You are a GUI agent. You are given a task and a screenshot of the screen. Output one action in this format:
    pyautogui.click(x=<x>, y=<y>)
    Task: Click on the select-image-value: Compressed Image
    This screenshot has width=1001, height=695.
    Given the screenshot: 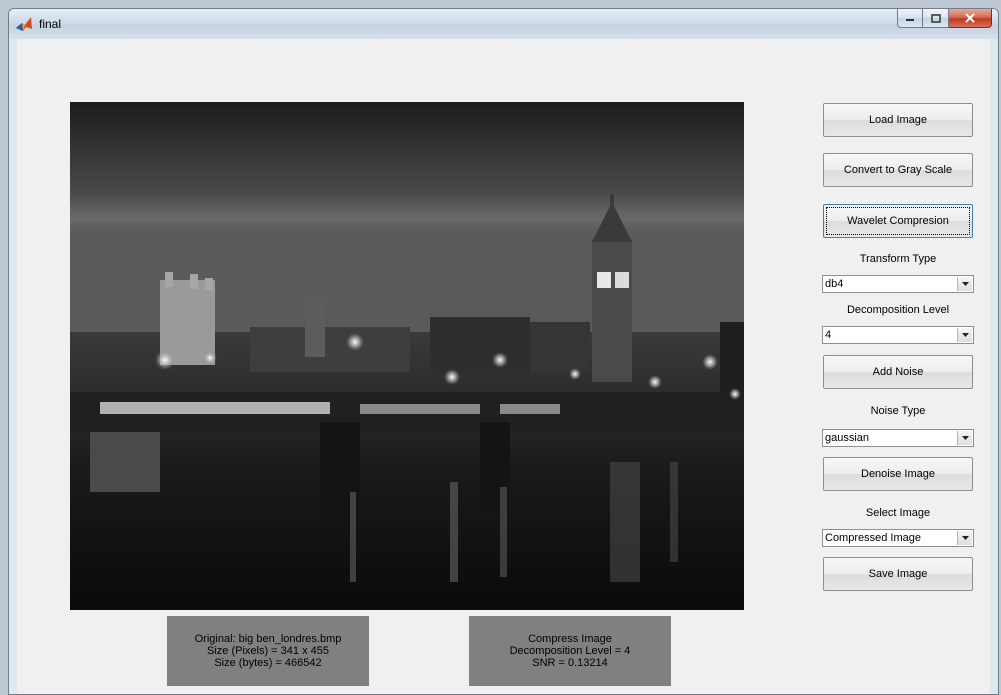 What is the action you would take?
    pyautogui.click(x=873, y=538)
    